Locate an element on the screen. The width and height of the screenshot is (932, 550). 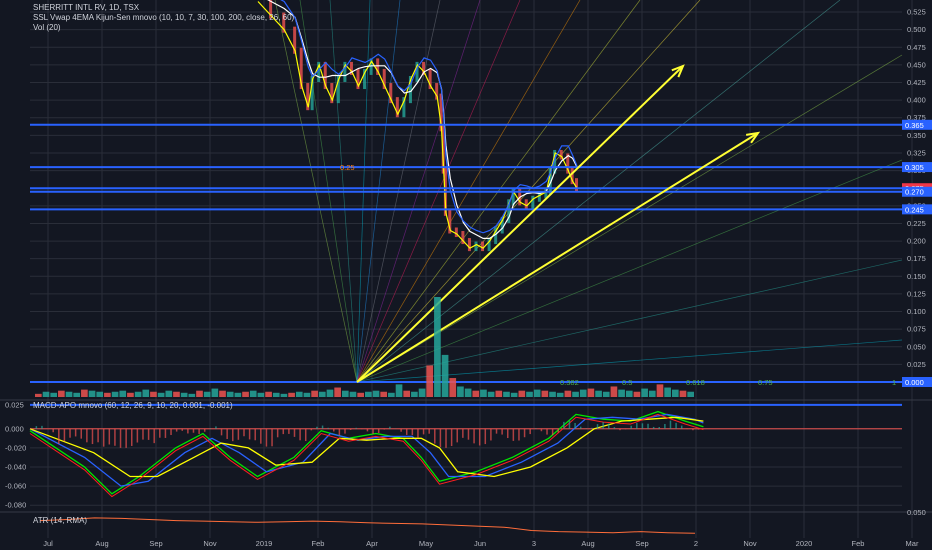
x-tick-label: Aug is located at coordinates (587, 543).